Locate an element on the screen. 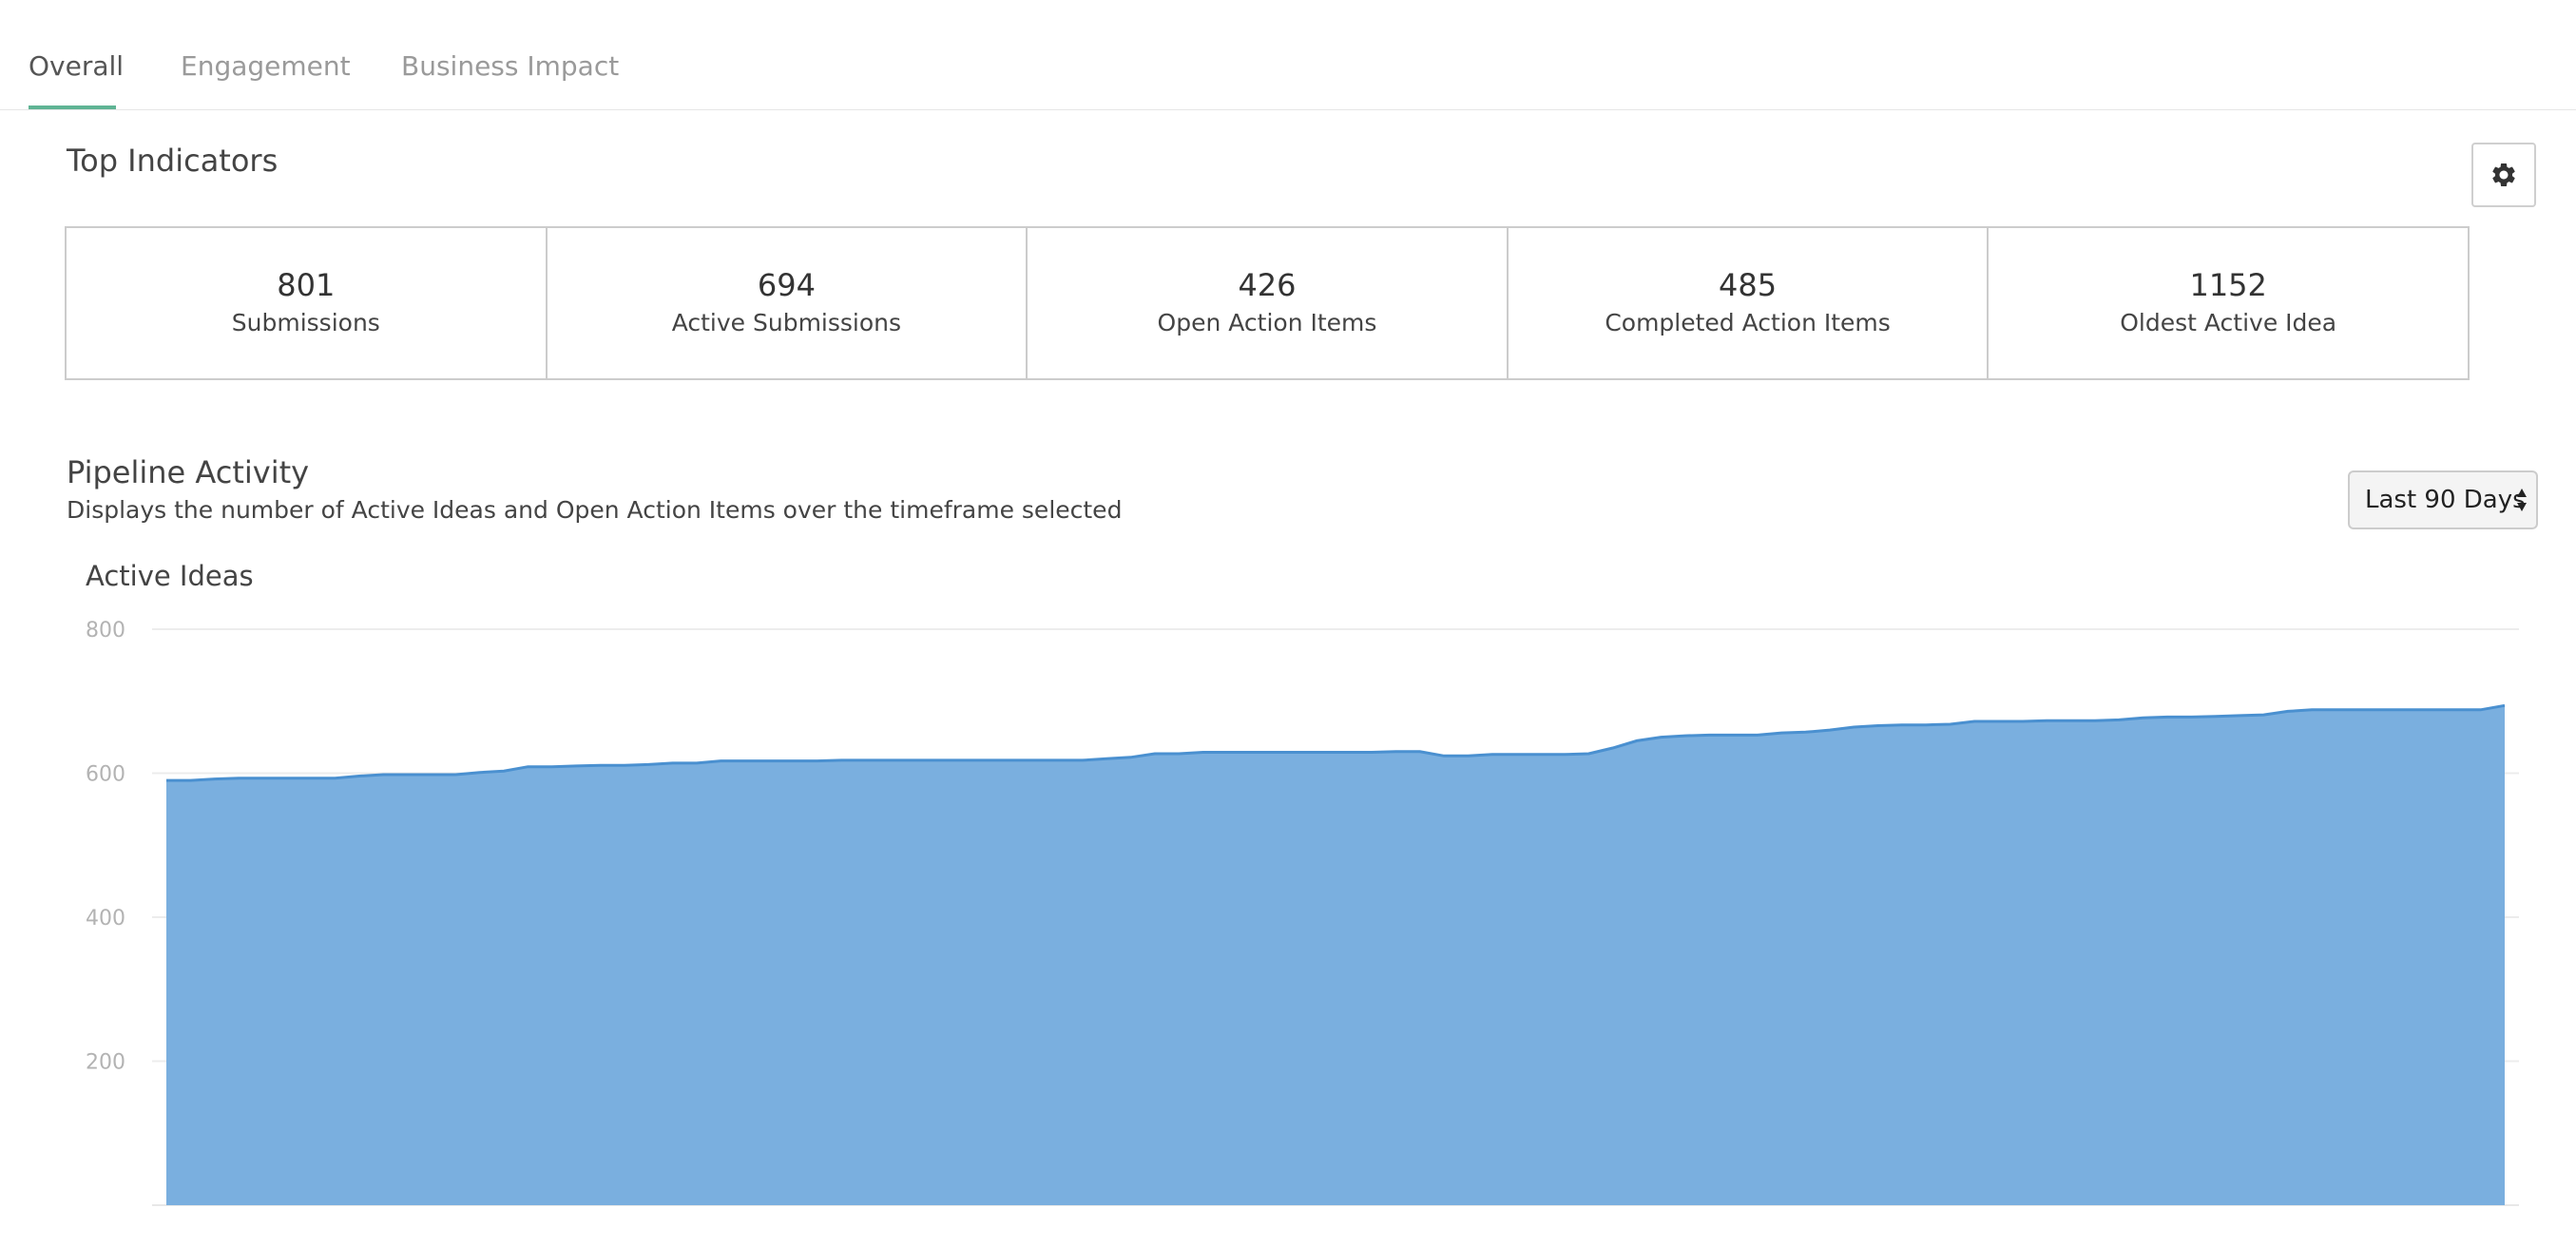 The width and height of the screenshot is (2576, 1247). tab-overall: Overall is located at coordinates (77, 67).